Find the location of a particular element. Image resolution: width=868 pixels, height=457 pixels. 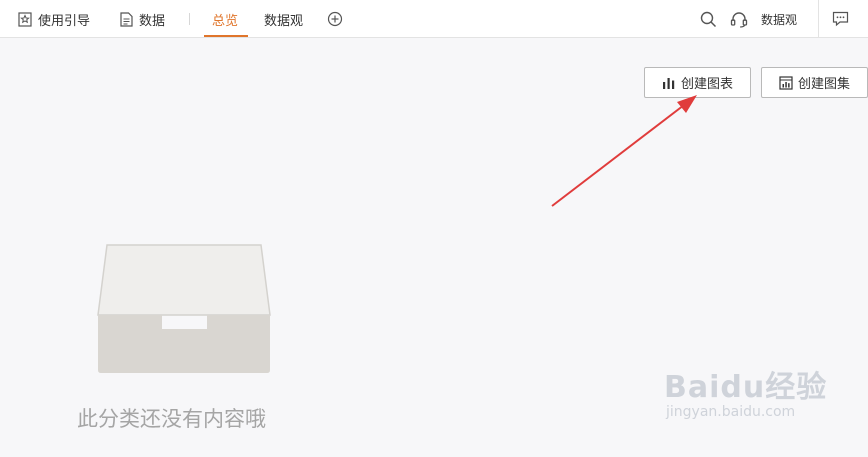

create-chart-button: 创建图表 is located at coordinates (697, 82).